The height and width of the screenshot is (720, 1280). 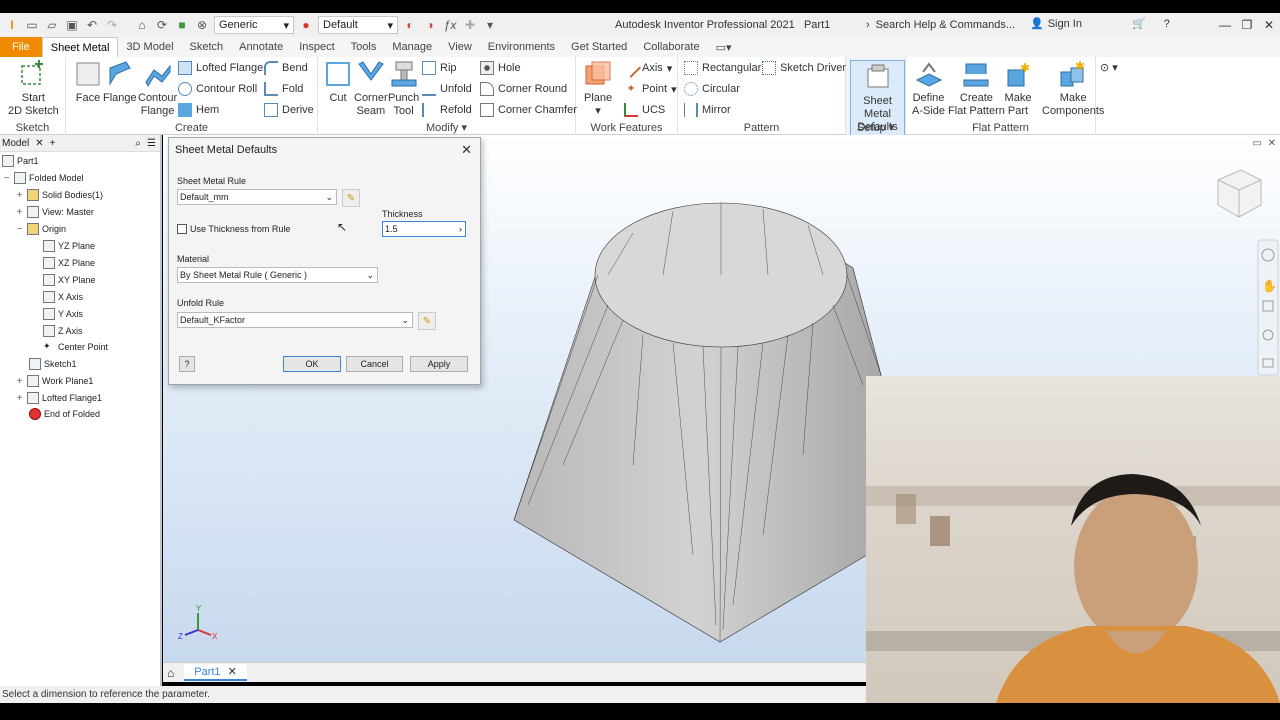 I want to click on tree-item-solid-bodies: + Solid Bodies(1), so click(x=59, y=195).